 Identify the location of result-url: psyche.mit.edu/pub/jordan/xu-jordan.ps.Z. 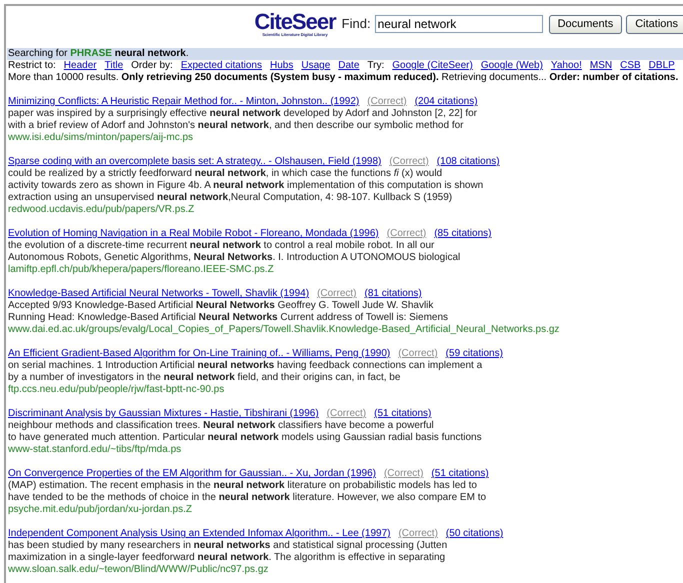
(100, 510).